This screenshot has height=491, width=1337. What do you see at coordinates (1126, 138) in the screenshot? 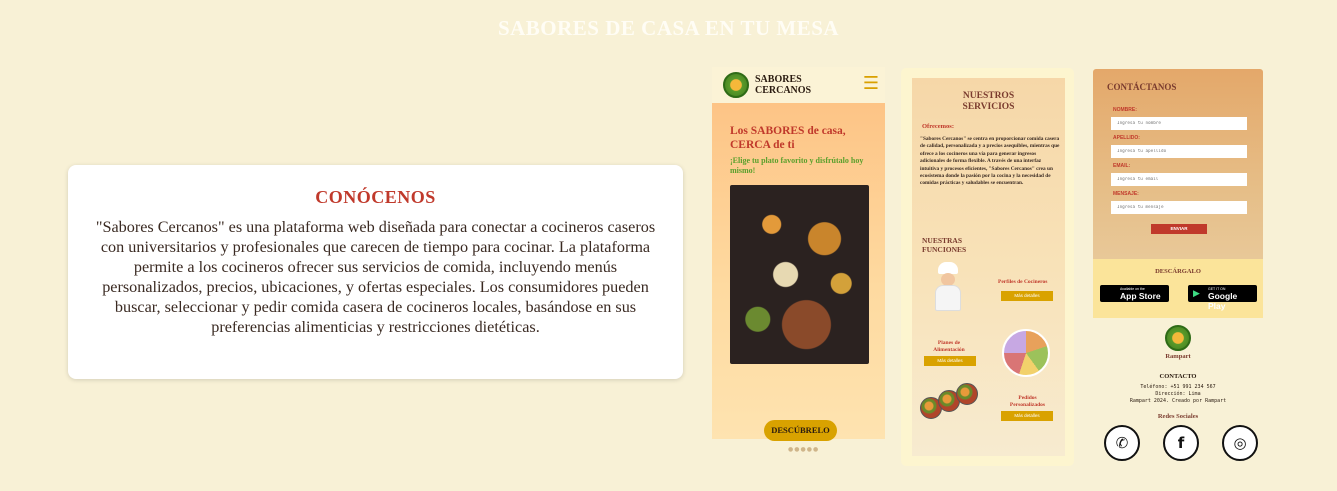
I see `surname-label: APELLIDO:` at bounding box center [1126, 138].